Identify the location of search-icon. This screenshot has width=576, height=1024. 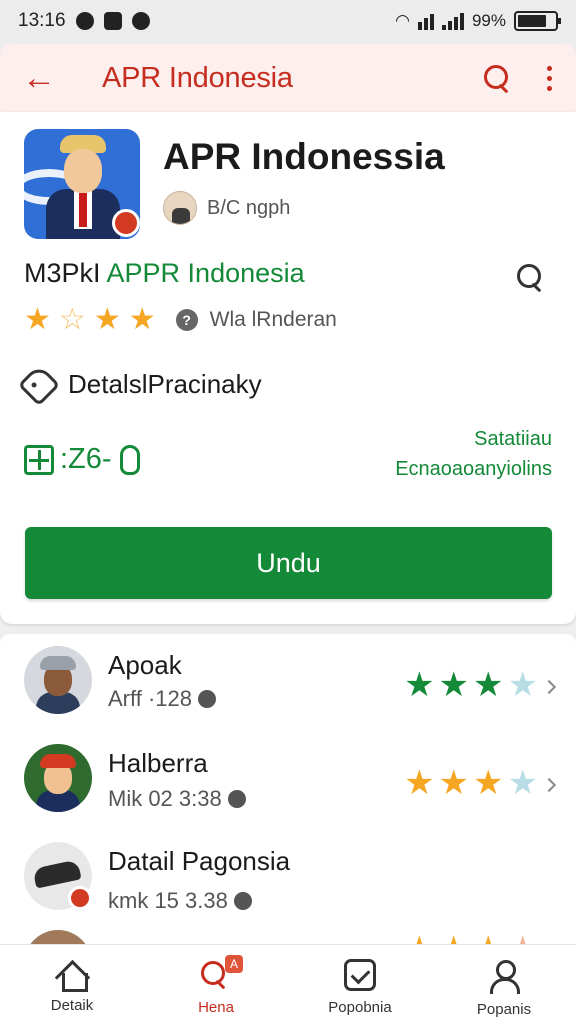
(497, 78).